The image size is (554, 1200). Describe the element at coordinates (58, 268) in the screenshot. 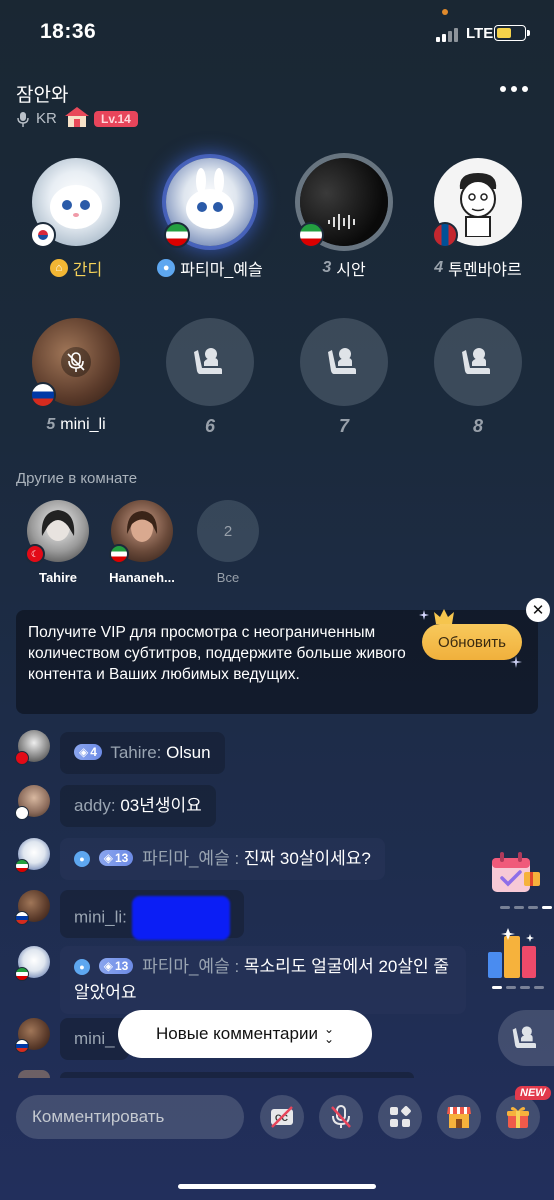

I see `host-icon: ⌂` at that location.